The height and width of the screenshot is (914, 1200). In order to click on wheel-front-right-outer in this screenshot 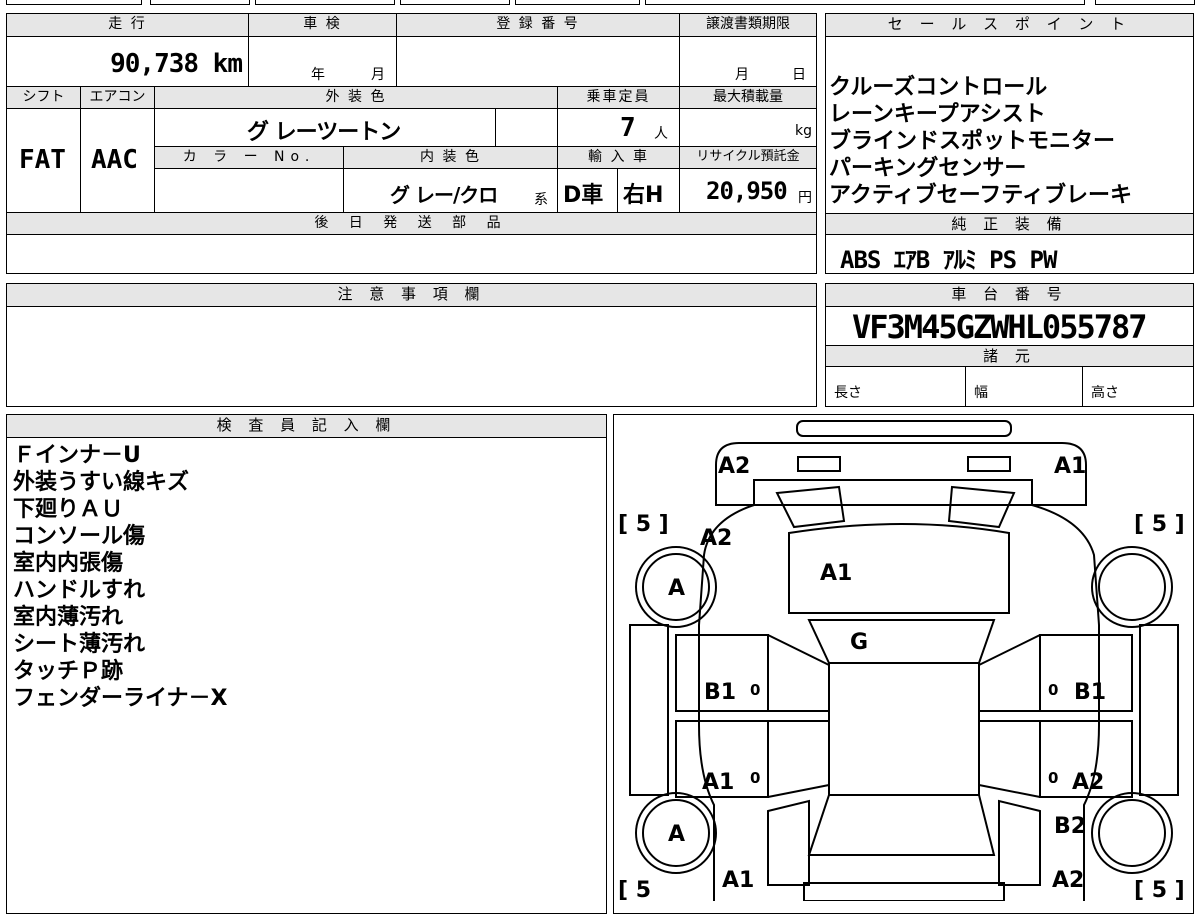, I will do `click(1132, 587)`.